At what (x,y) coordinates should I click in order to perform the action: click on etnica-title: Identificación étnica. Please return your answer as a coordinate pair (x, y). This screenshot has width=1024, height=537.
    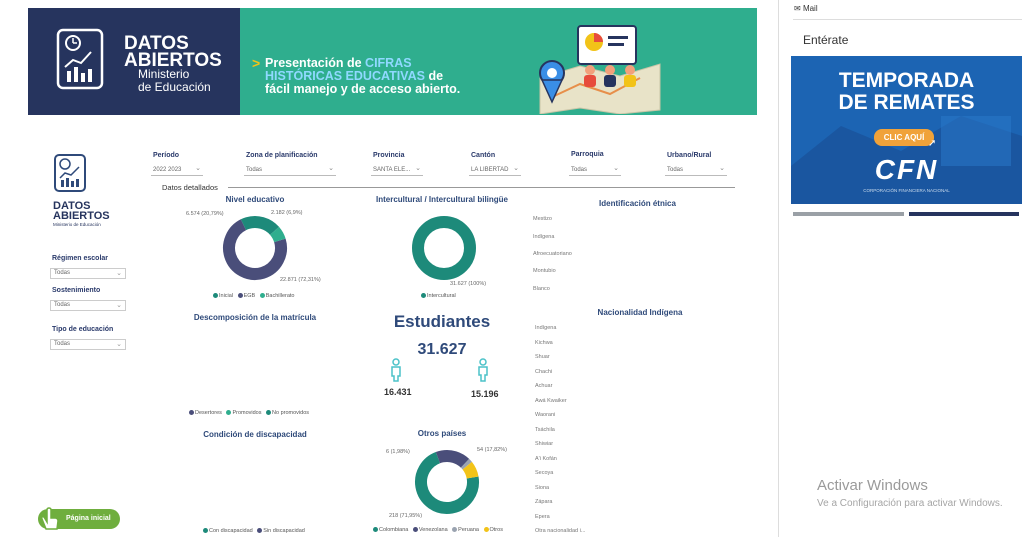
    Looking at the image, I should click on (637, 203).